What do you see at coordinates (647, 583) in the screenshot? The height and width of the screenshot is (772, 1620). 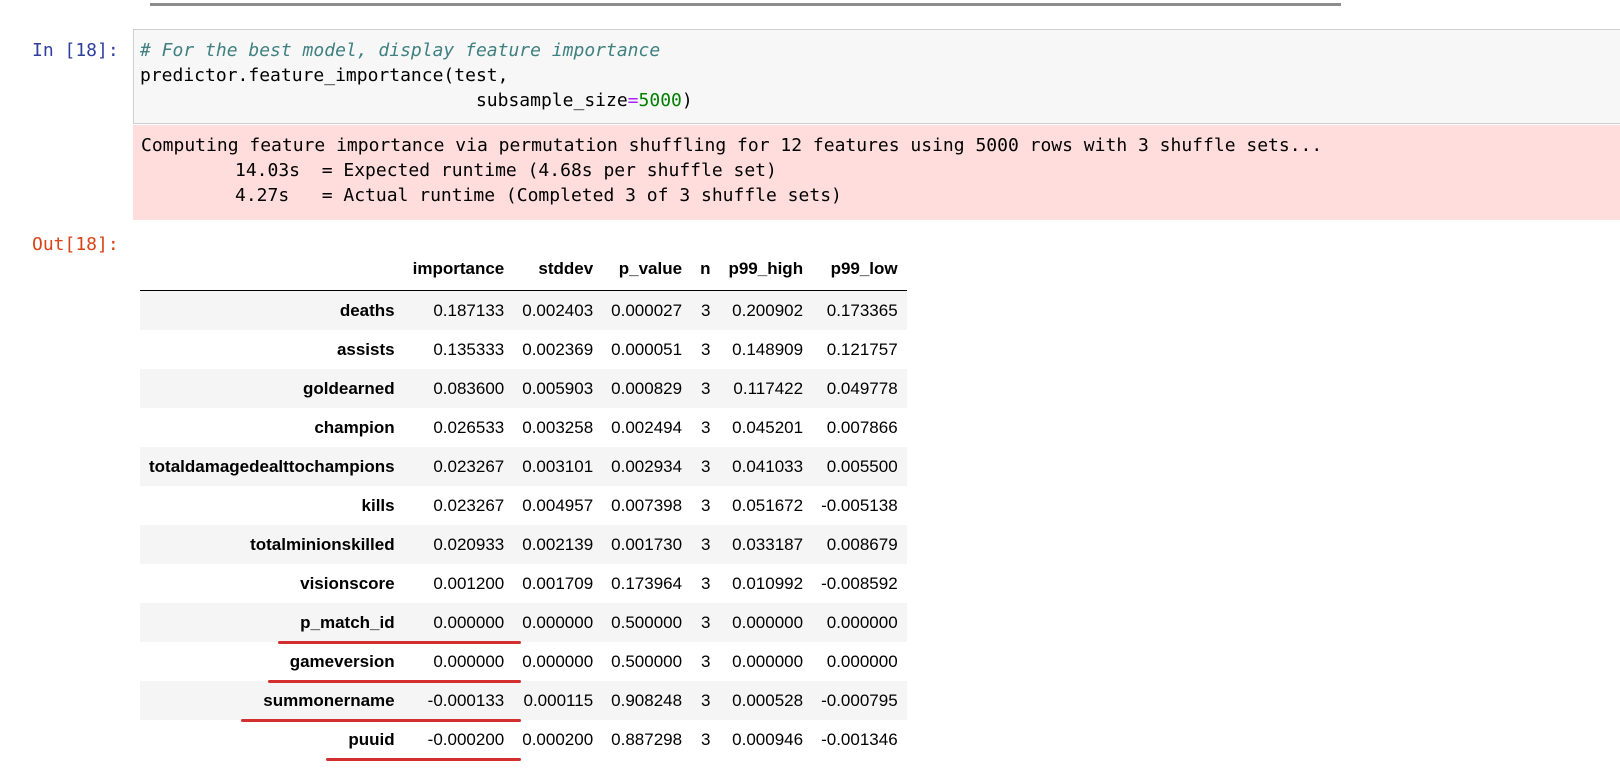 I see `table-cell: 0.173964` at bounding box center [647, 583].